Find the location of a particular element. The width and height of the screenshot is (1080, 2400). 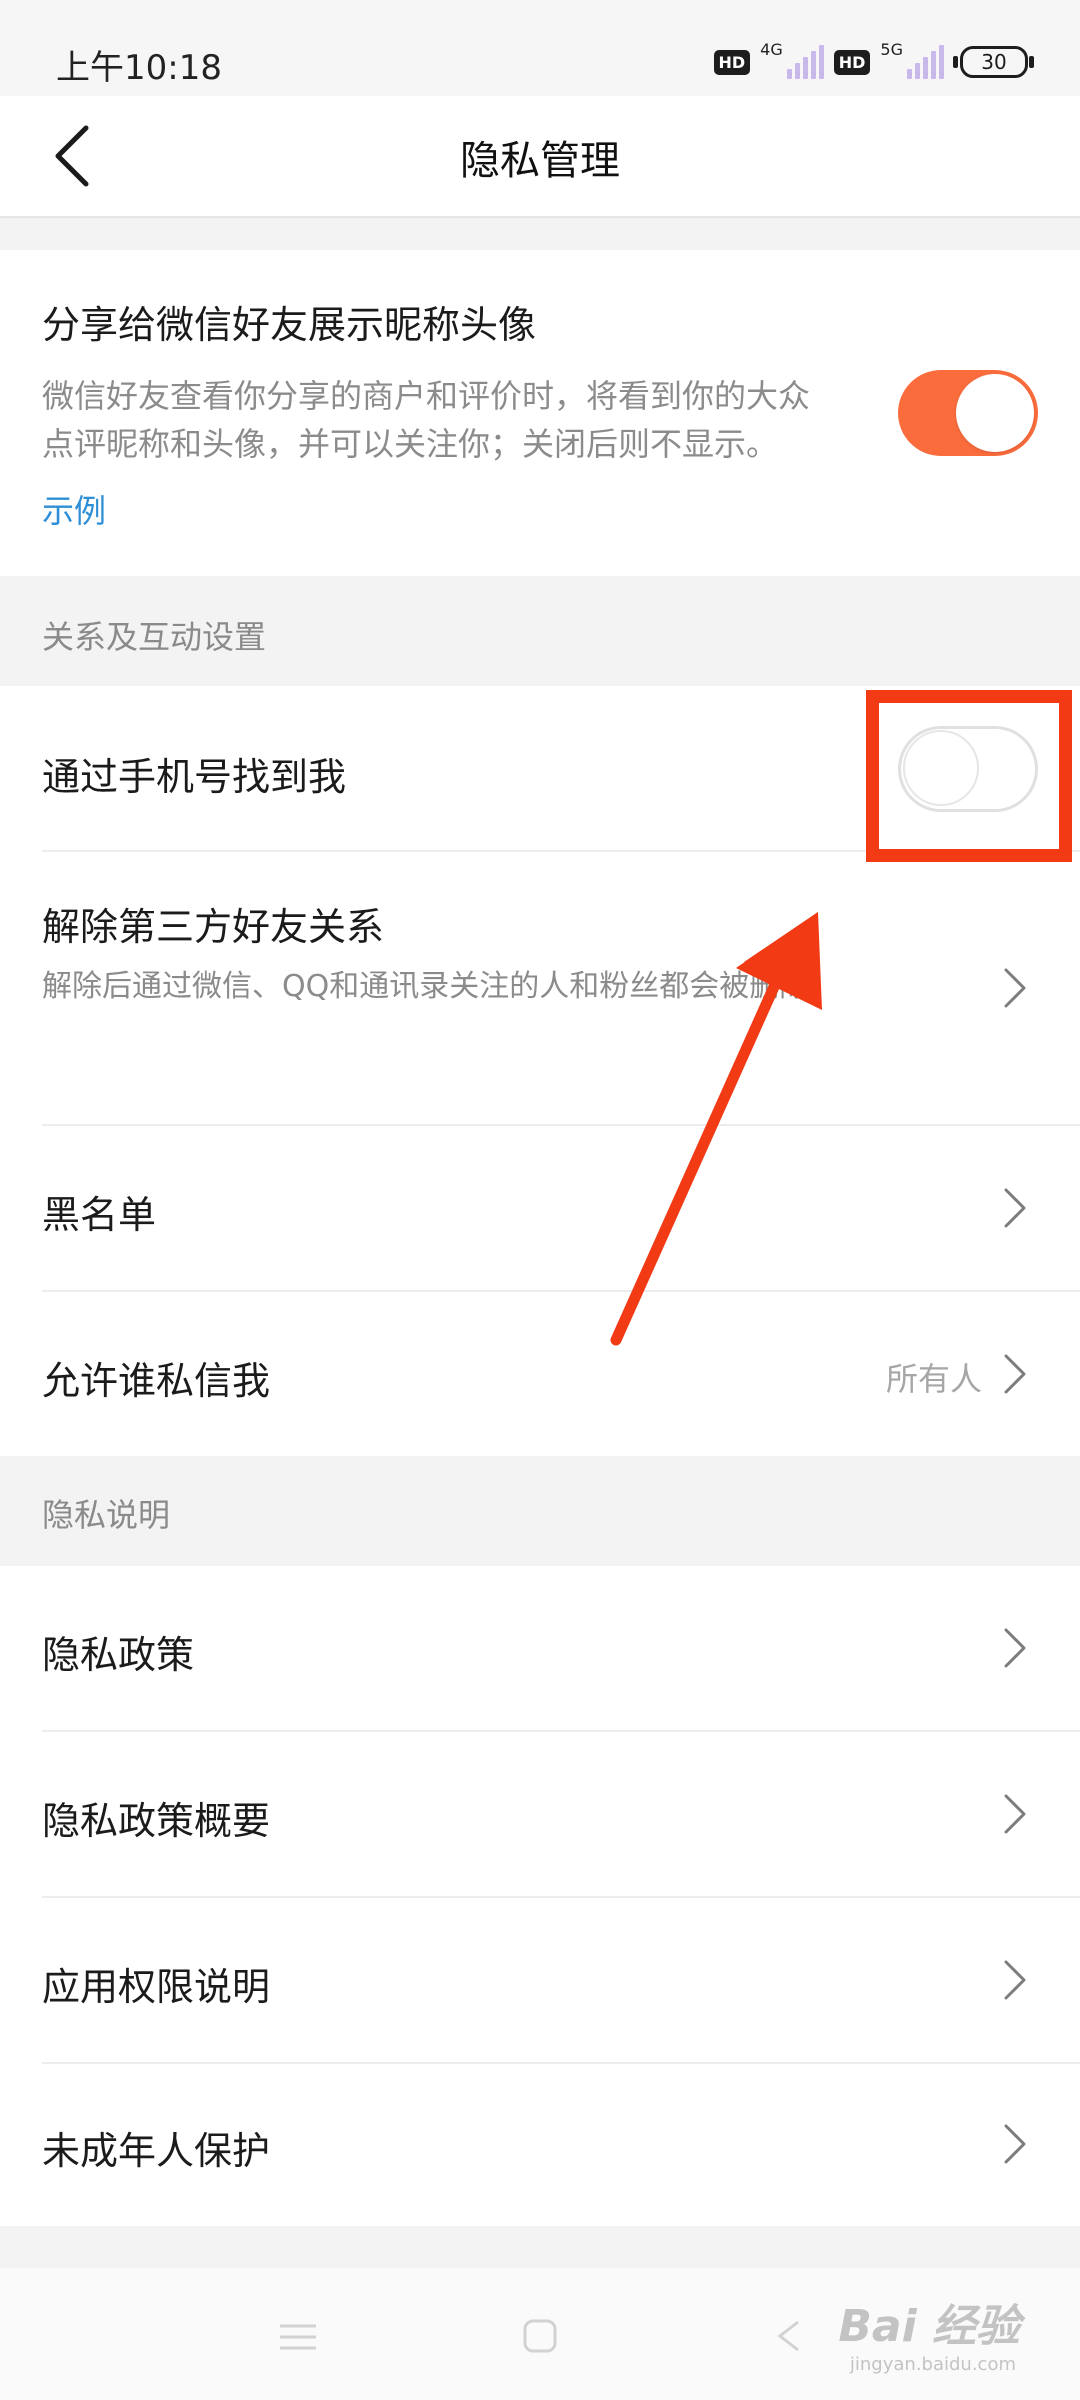

watermark-logo: Bai 经验 is located at coordinates (929, 2326).